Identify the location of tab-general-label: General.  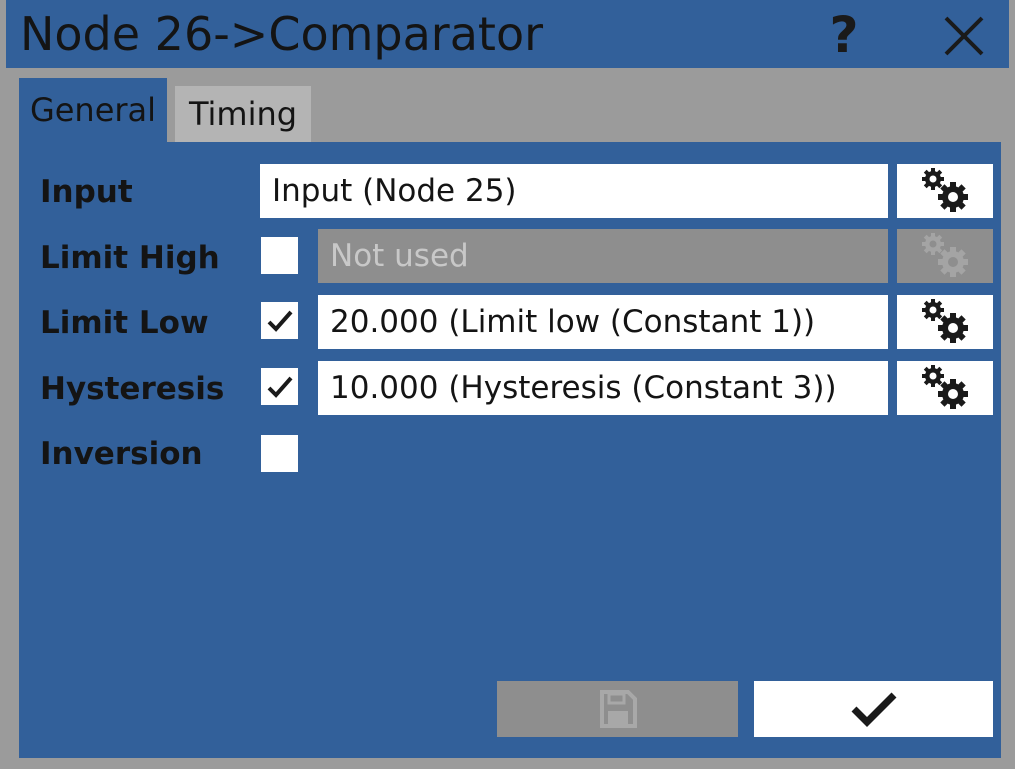
(93, 110).